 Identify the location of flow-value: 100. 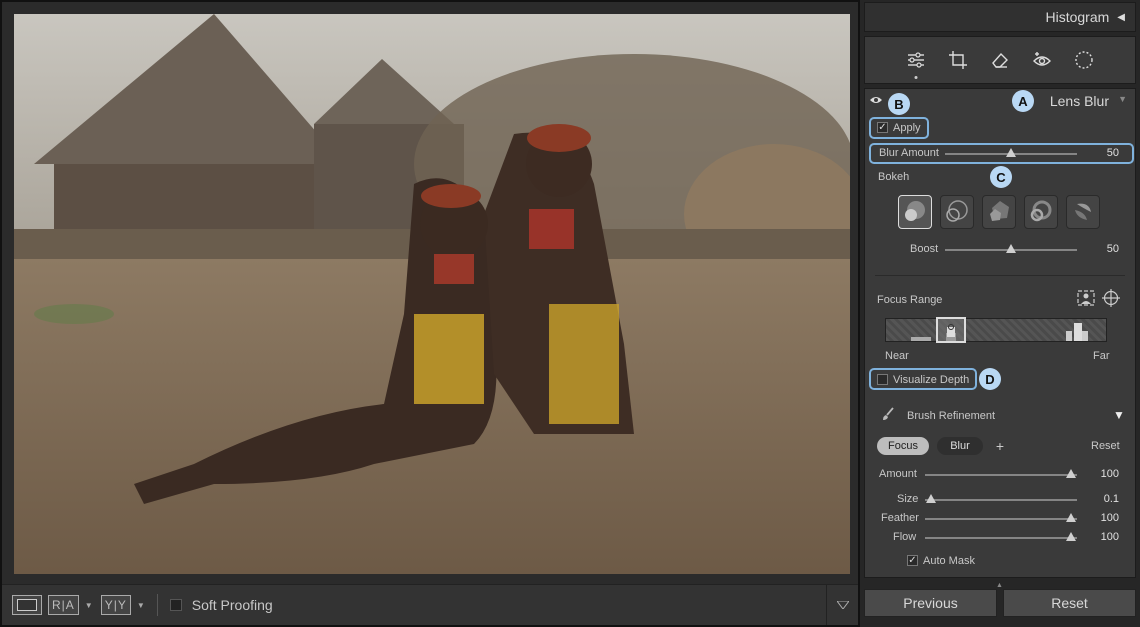
(1104, 537).